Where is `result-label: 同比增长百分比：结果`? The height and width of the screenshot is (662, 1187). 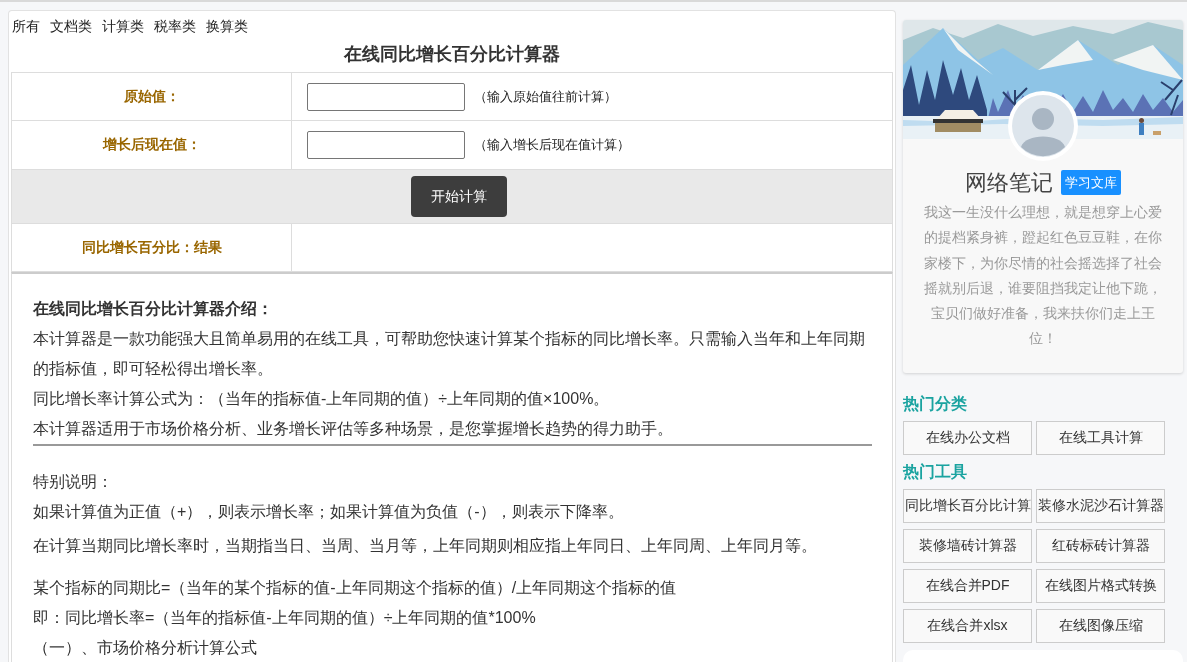 result-label: 同比增长百分比：结果 is located at coordinates (151, 247).